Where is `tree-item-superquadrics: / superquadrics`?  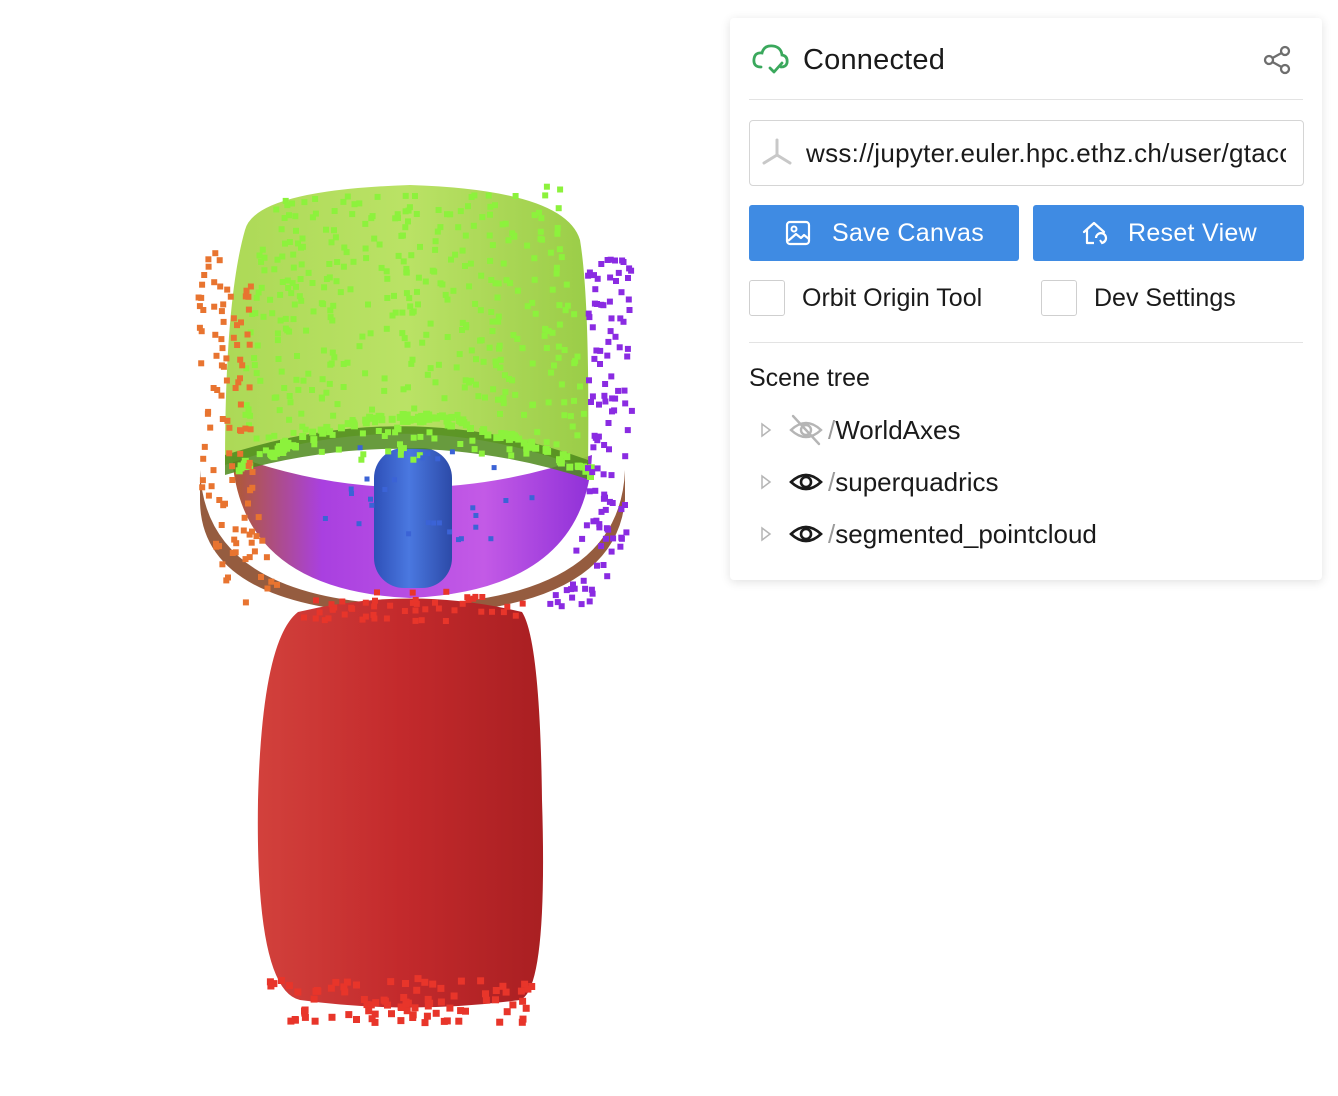 tree-item-superquadrics: / superquadrics is located at coordinates (879, 482).